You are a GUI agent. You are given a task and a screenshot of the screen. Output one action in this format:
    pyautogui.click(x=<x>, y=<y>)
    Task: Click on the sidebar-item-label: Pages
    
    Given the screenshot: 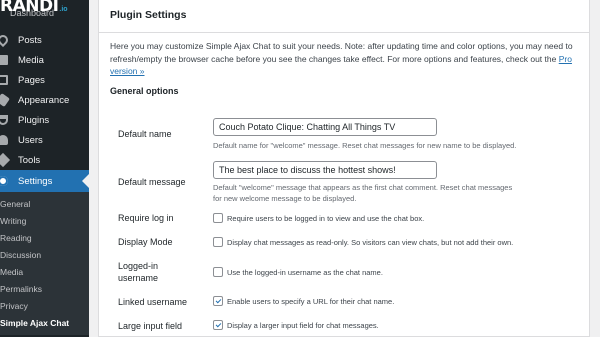 What is the action you would take?
    pyautogui.click(x=31, y=80)
    